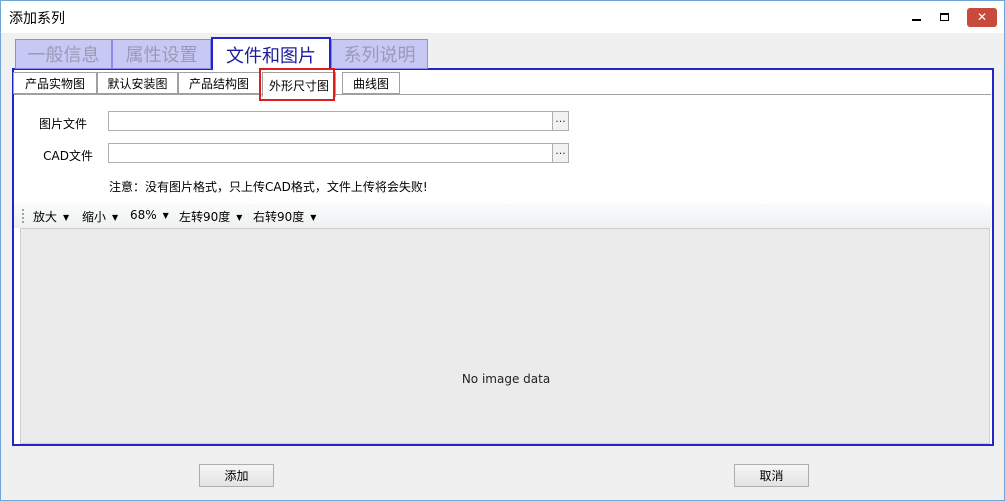  I want to click on toolbar-grip-icon, so click(23, 216).